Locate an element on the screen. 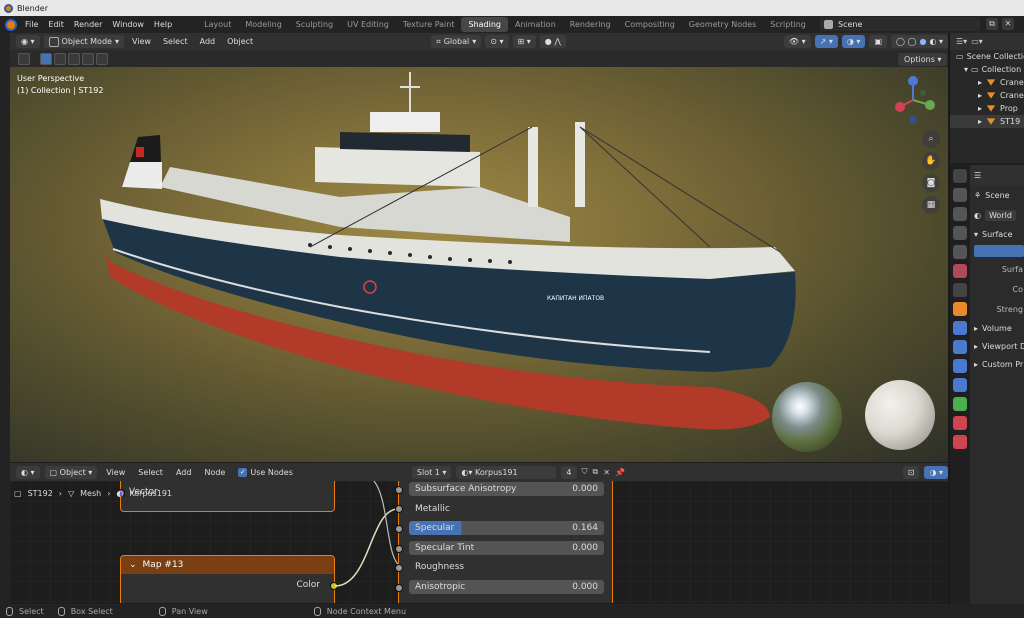 The width and height of the screenshot is (1024, 618). pin-icon: 📌 is located at coordinates (620, 472).